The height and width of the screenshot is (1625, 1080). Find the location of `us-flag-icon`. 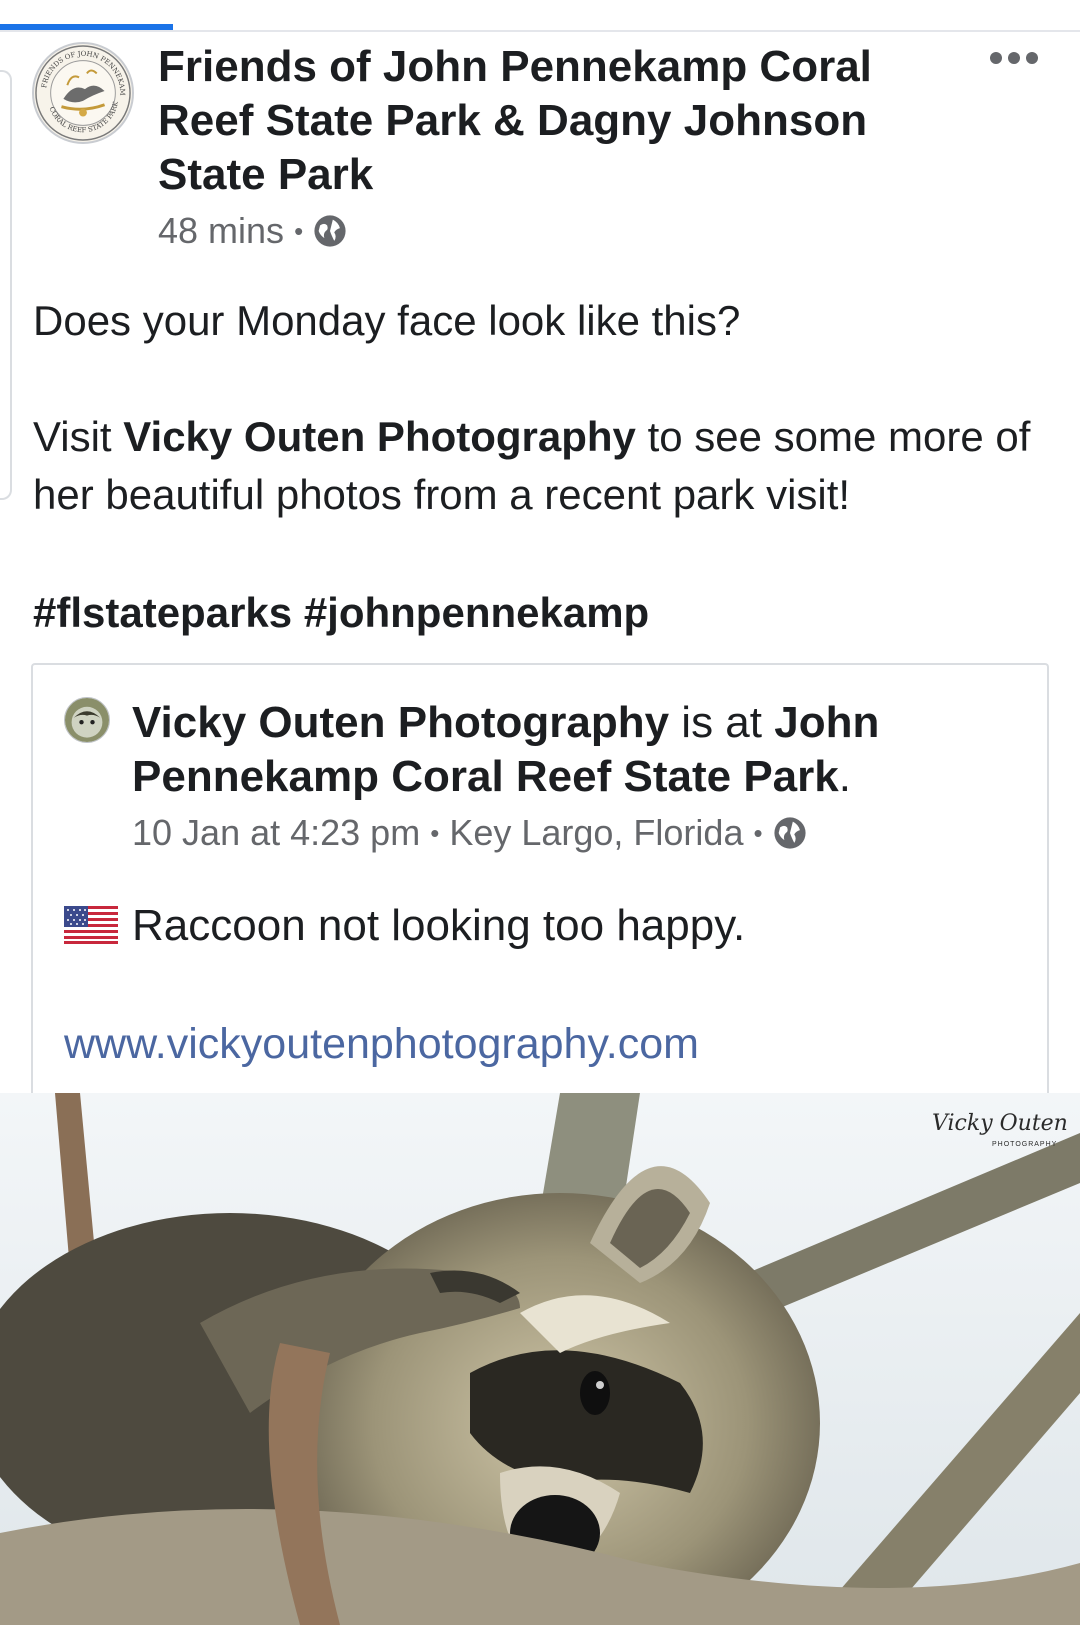

us-flag-icon is located at coordinates (91, 925).